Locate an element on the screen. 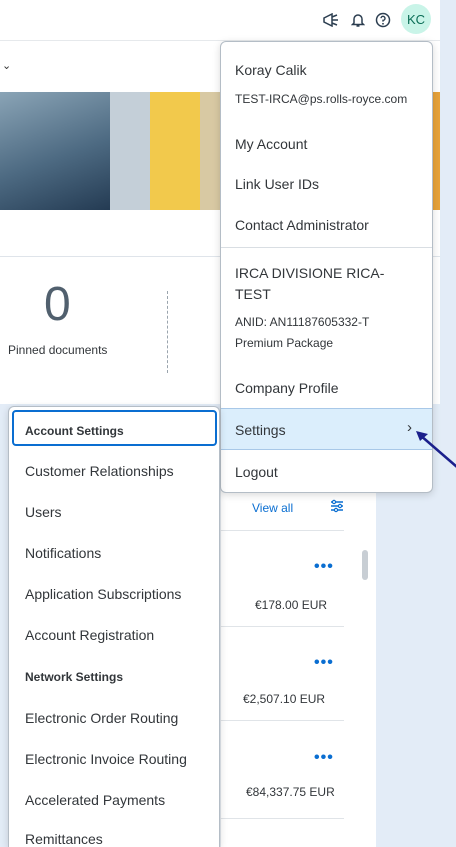  users-menu-item: Users is located at coordinates (43, 512).